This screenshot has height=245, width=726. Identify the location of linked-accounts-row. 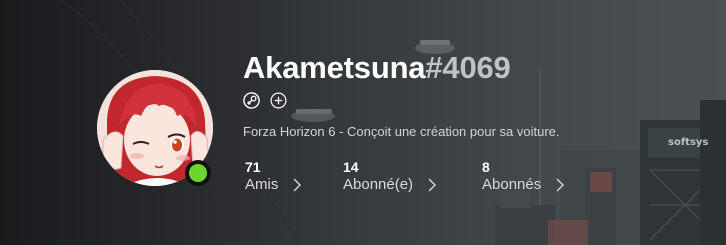
(265, 100).